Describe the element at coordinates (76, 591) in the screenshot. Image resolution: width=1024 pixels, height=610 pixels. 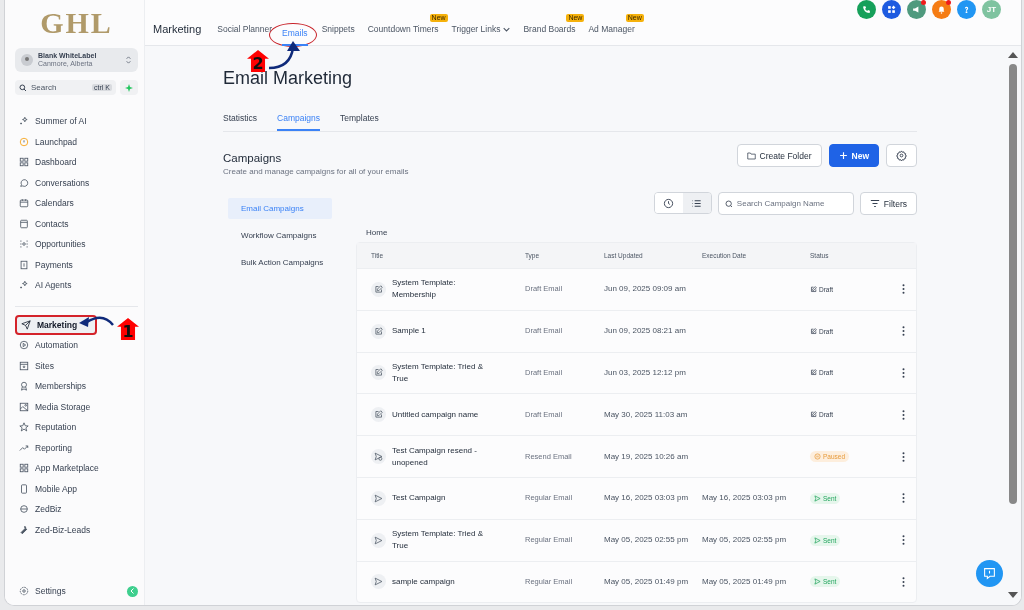
I see `settings-item: Settings` at that location.